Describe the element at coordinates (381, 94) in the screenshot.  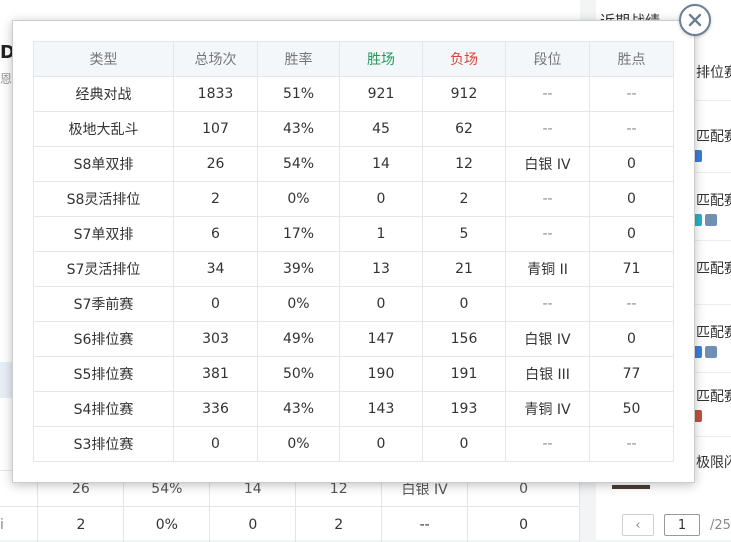
I see `table-cell: 921` at that location.